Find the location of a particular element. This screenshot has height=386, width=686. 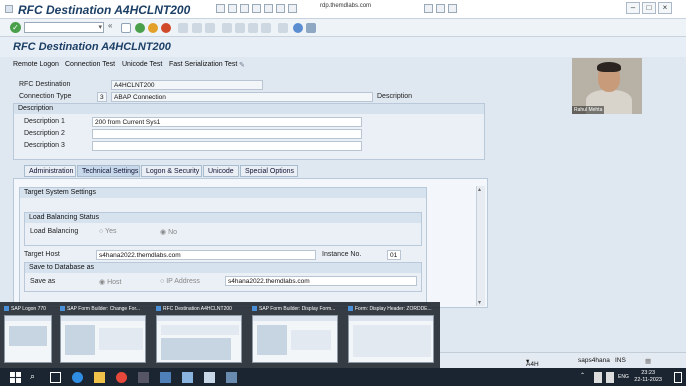

cancel-icon is located at coordinates (166, 28).